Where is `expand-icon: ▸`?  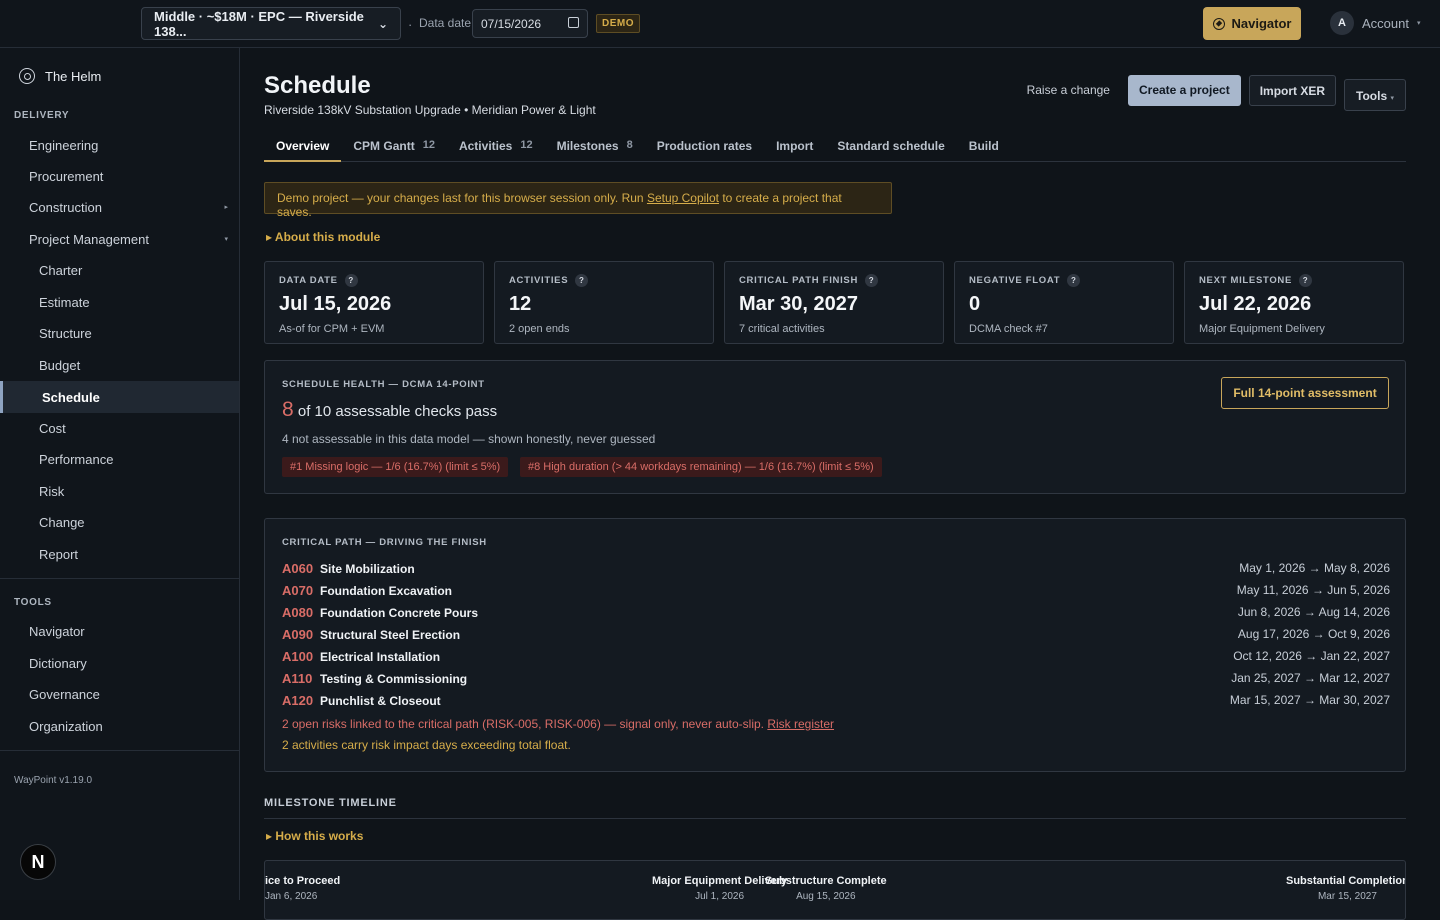 expand-icon: ▸ is located at coordinates (226, 207).